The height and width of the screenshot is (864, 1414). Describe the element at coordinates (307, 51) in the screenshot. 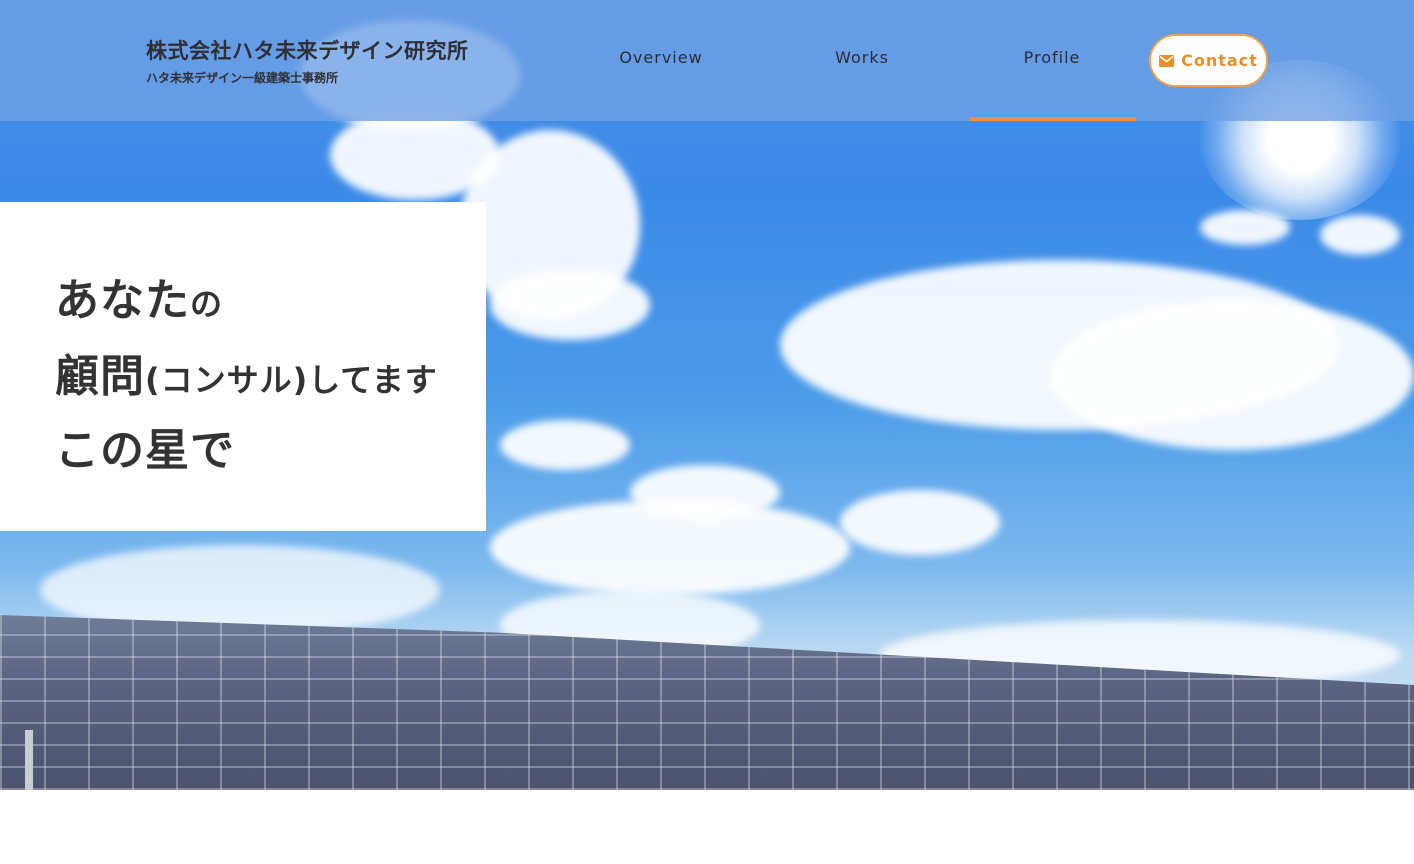

I see `company-name: 株式会社ハタ未来デザイン研究所` at that location.